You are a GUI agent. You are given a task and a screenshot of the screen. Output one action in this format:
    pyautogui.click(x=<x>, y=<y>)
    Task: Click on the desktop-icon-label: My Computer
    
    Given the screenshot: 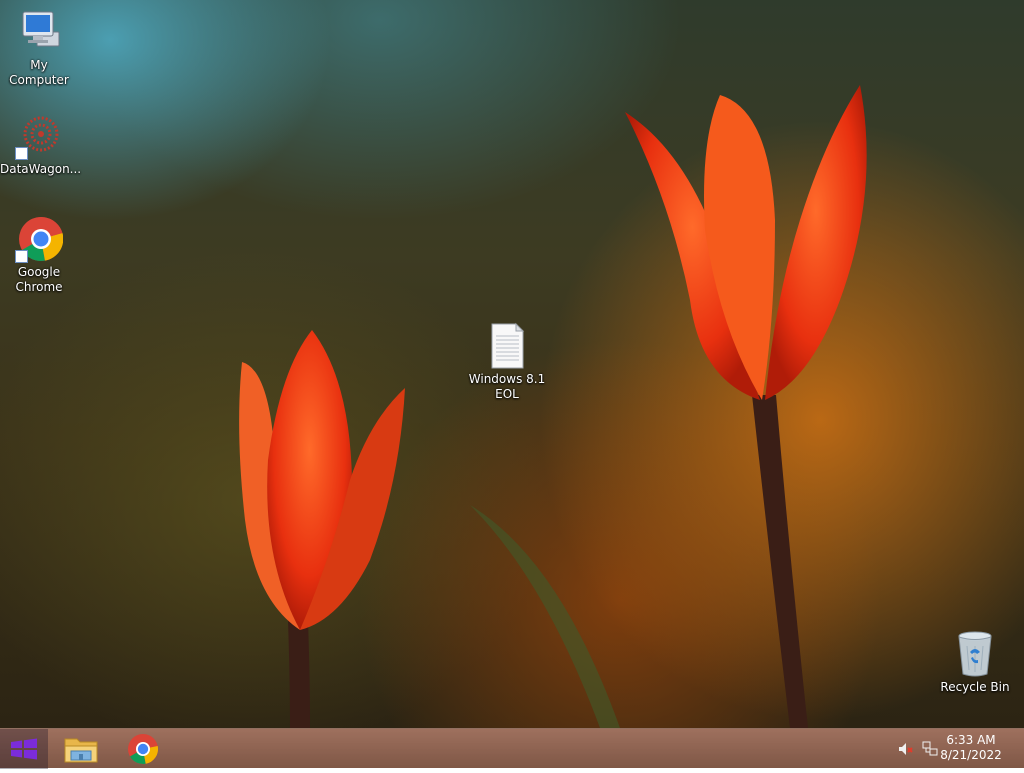 What is the action you would take?
    pyautogui.click(x=39, y=72)
    